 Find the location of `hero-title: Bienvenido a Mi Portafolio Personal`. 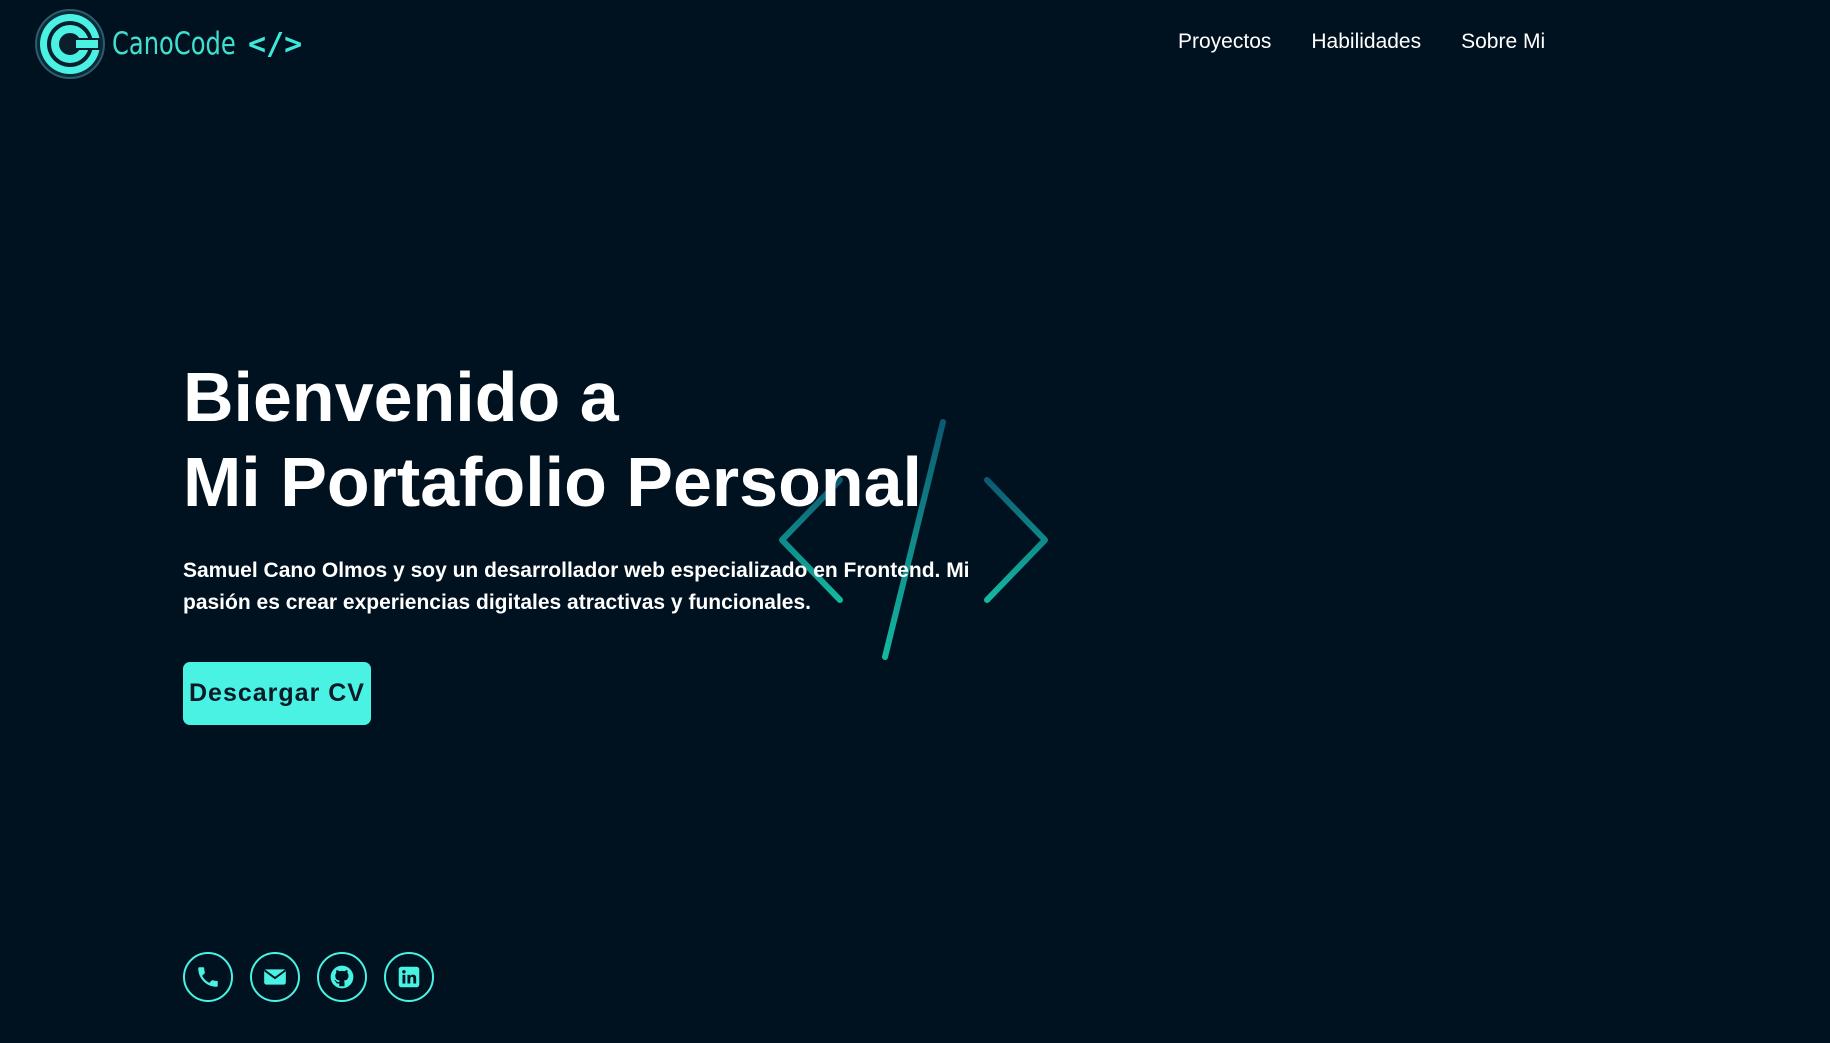

hero-title: Bienvenido a Mi Portafolio Personal is located at coordinates (613, 440).